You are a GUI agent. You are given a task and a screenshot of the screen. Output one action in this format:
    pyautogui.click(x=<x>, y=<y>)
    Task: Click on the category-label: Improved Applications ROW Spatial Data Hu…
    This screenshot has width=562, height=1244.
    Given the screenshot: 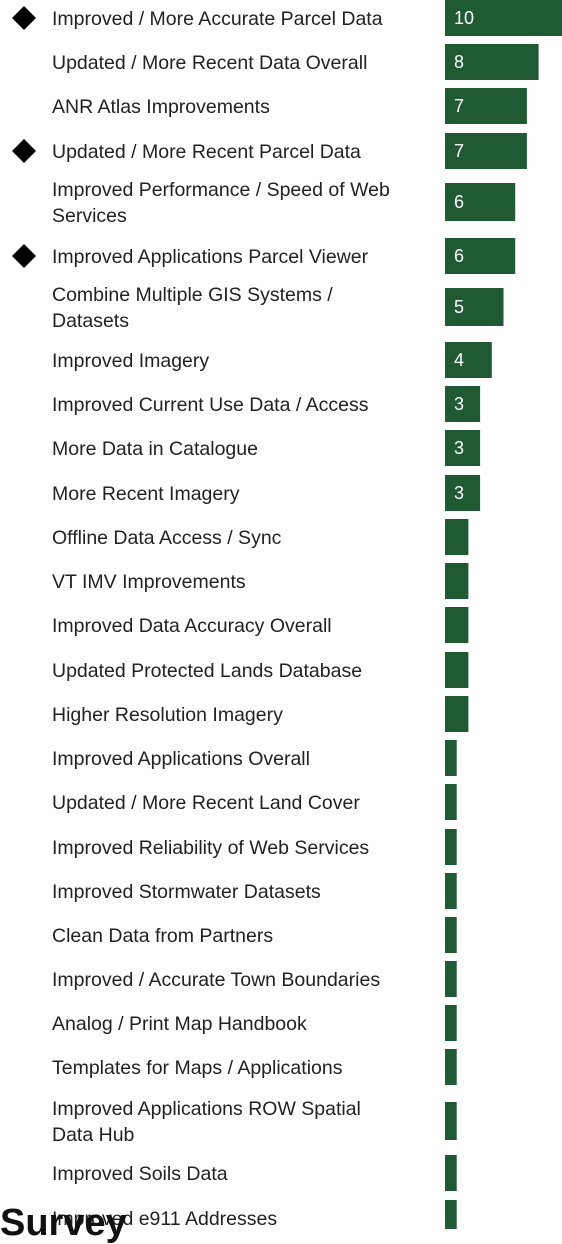 What is the action you would take?
    pyautogui.click(x=206, y=1122)
    